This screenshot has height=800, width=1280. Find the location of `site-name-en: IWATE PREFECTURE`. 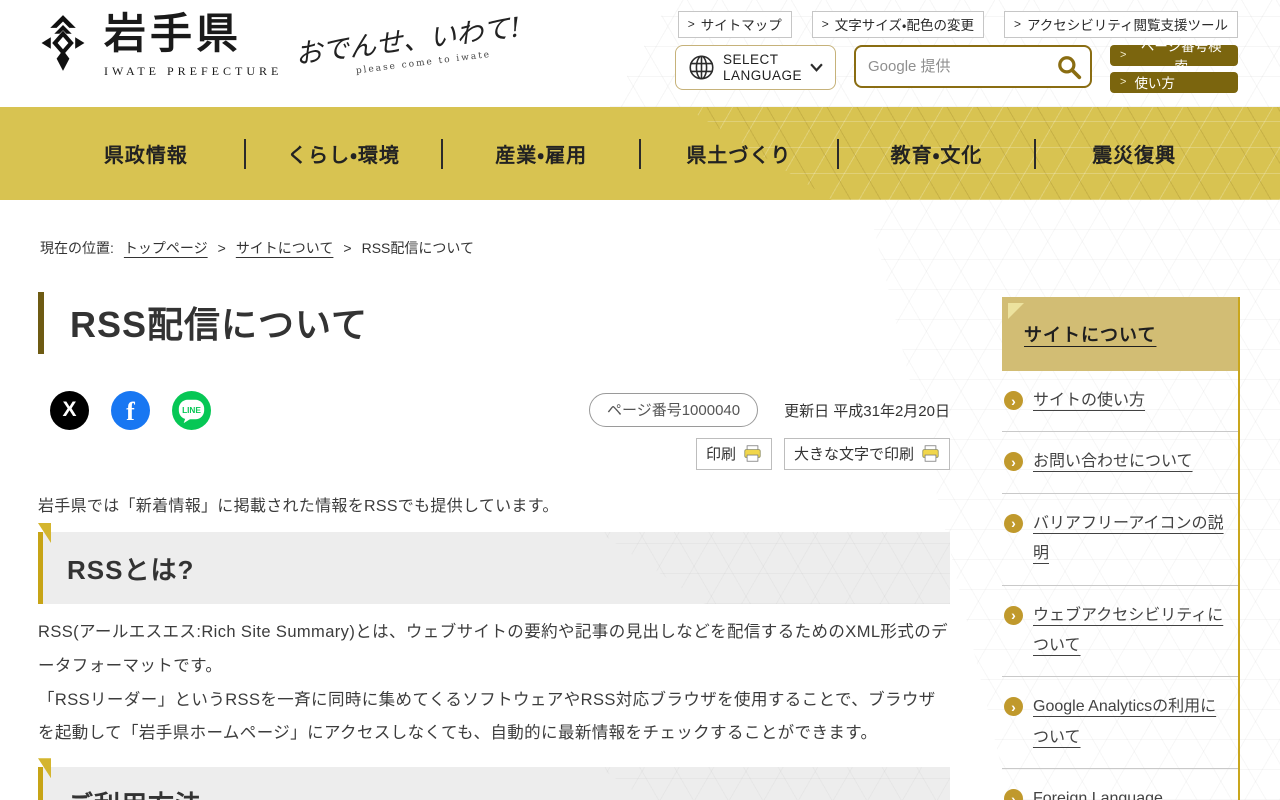

site-name-en: IWATE PREFECTURE is located at coordinates (193, 71).